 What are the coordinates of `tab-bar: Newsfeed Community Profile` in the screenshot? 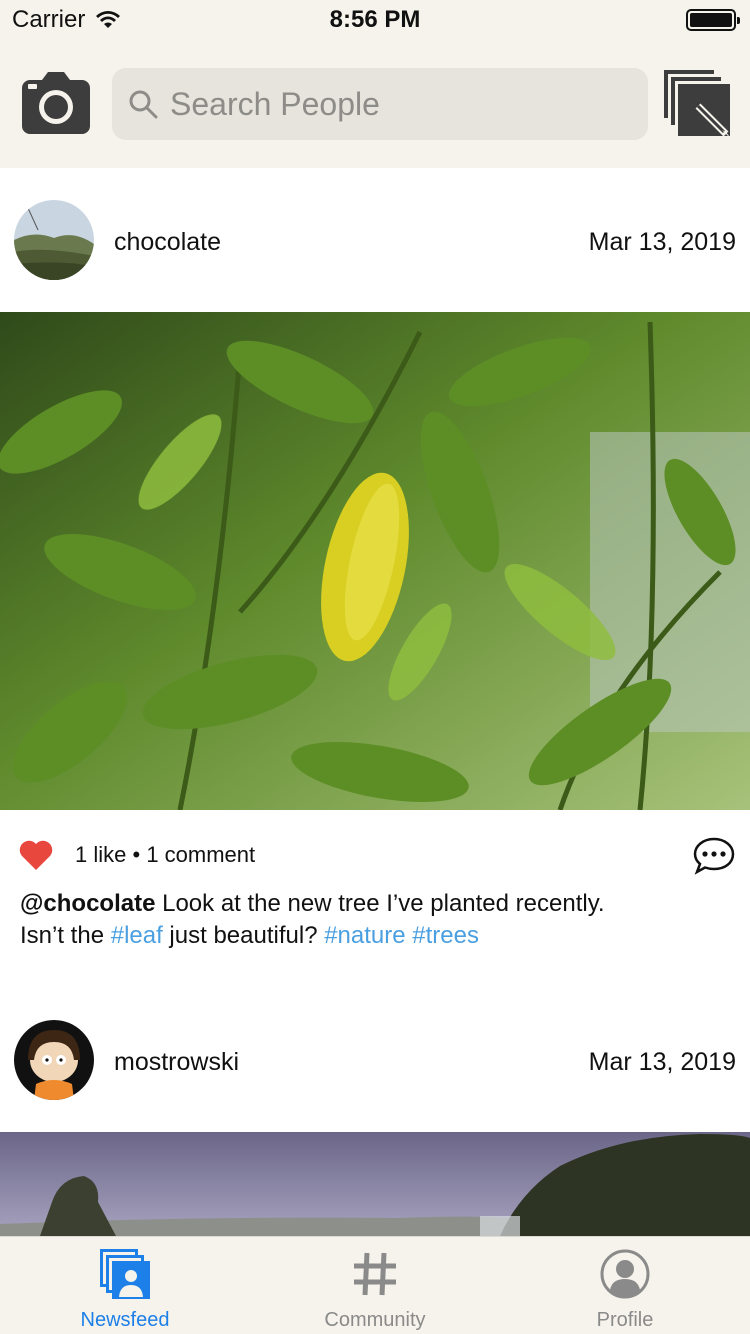 It's located at (375, 1285).